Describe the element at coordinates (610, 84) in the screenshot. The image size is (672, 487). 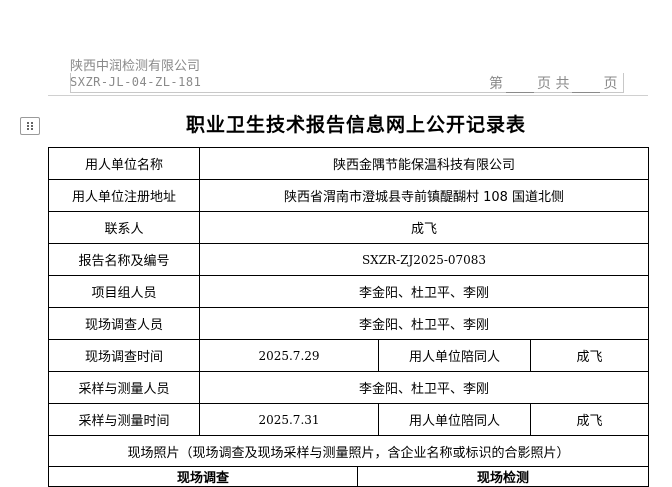
I see `page-suffix: 页` at that location.